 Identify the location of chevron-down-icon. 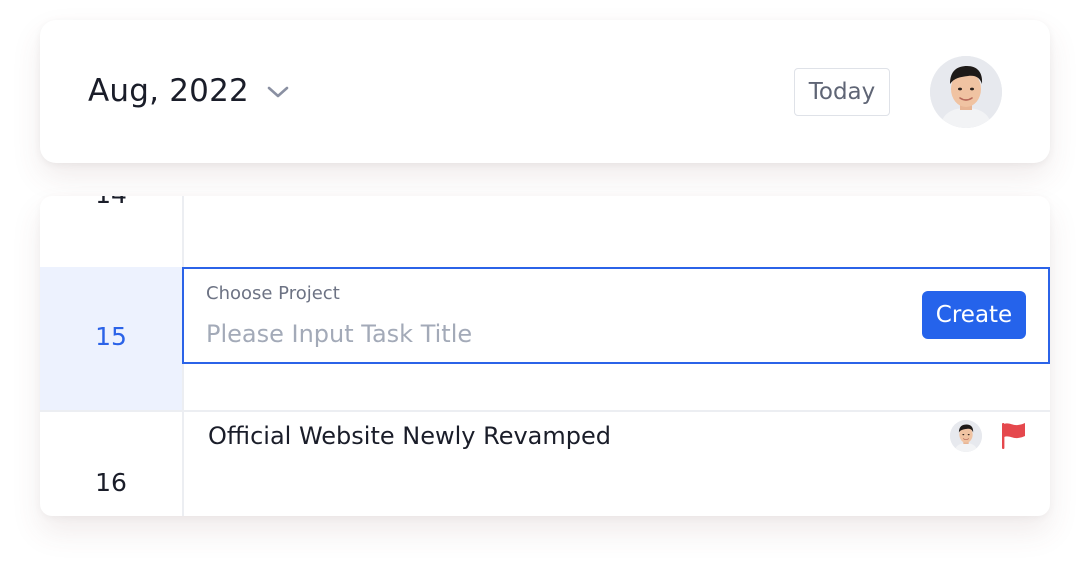
(278, 92).